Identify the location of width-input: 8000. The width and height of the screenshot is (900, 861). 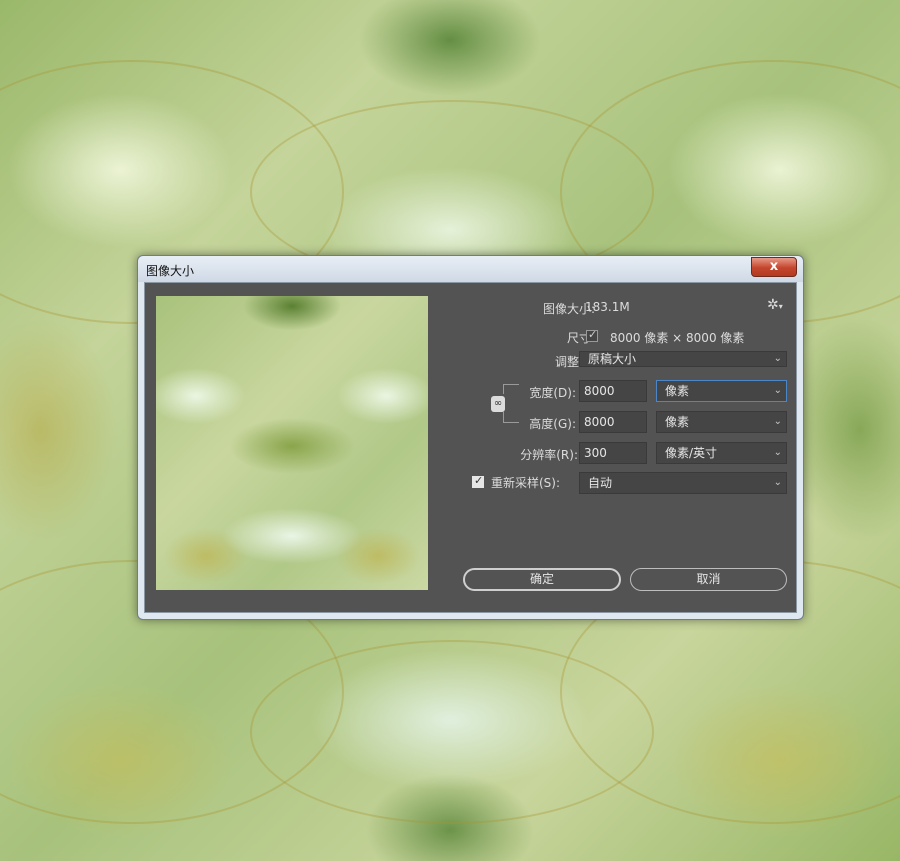
(613, 391).